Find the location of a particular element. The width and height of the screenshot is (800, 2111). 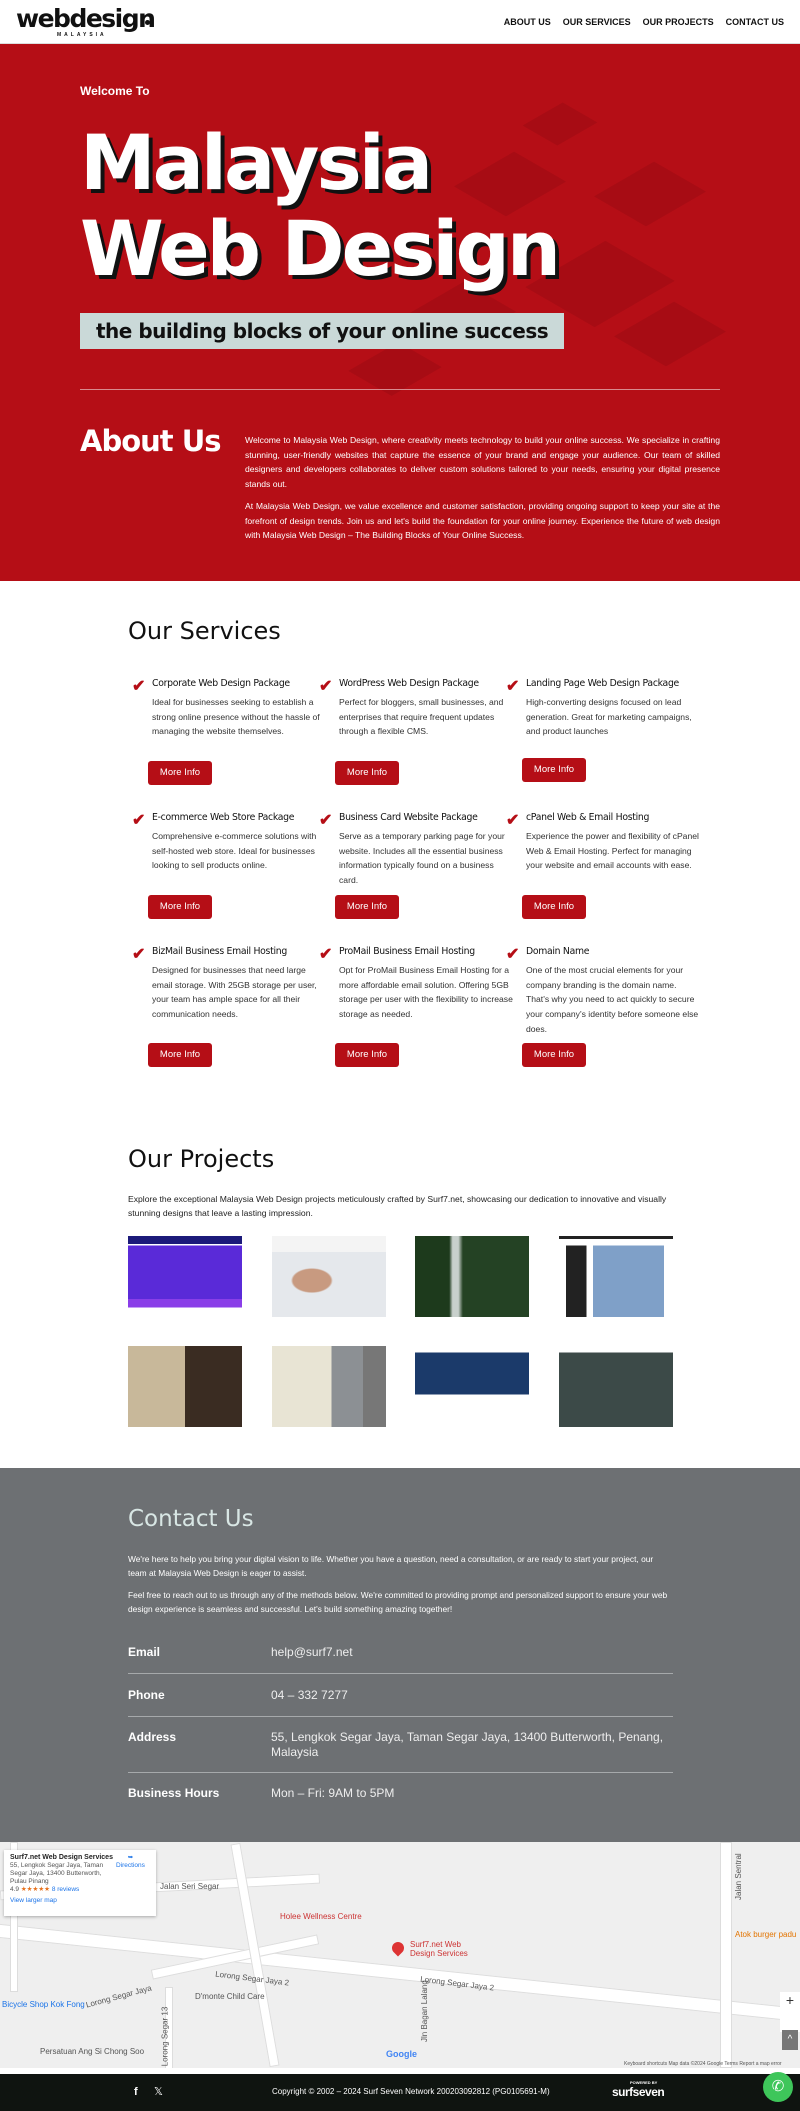

google-logo: Google is located at coordinates (401, 2054).